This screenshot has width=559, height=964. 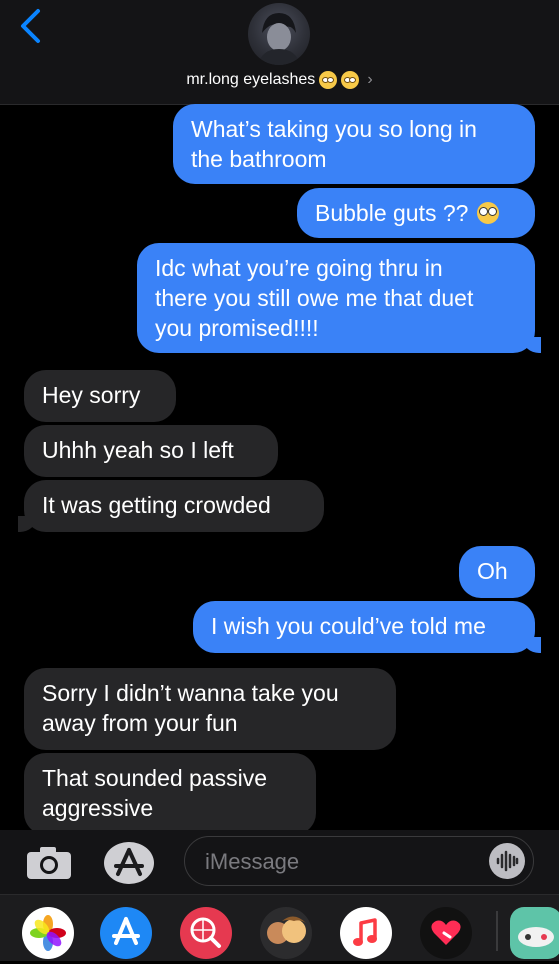 I want to click on chevron-right-icon: ›, so click(x=370, y=79).